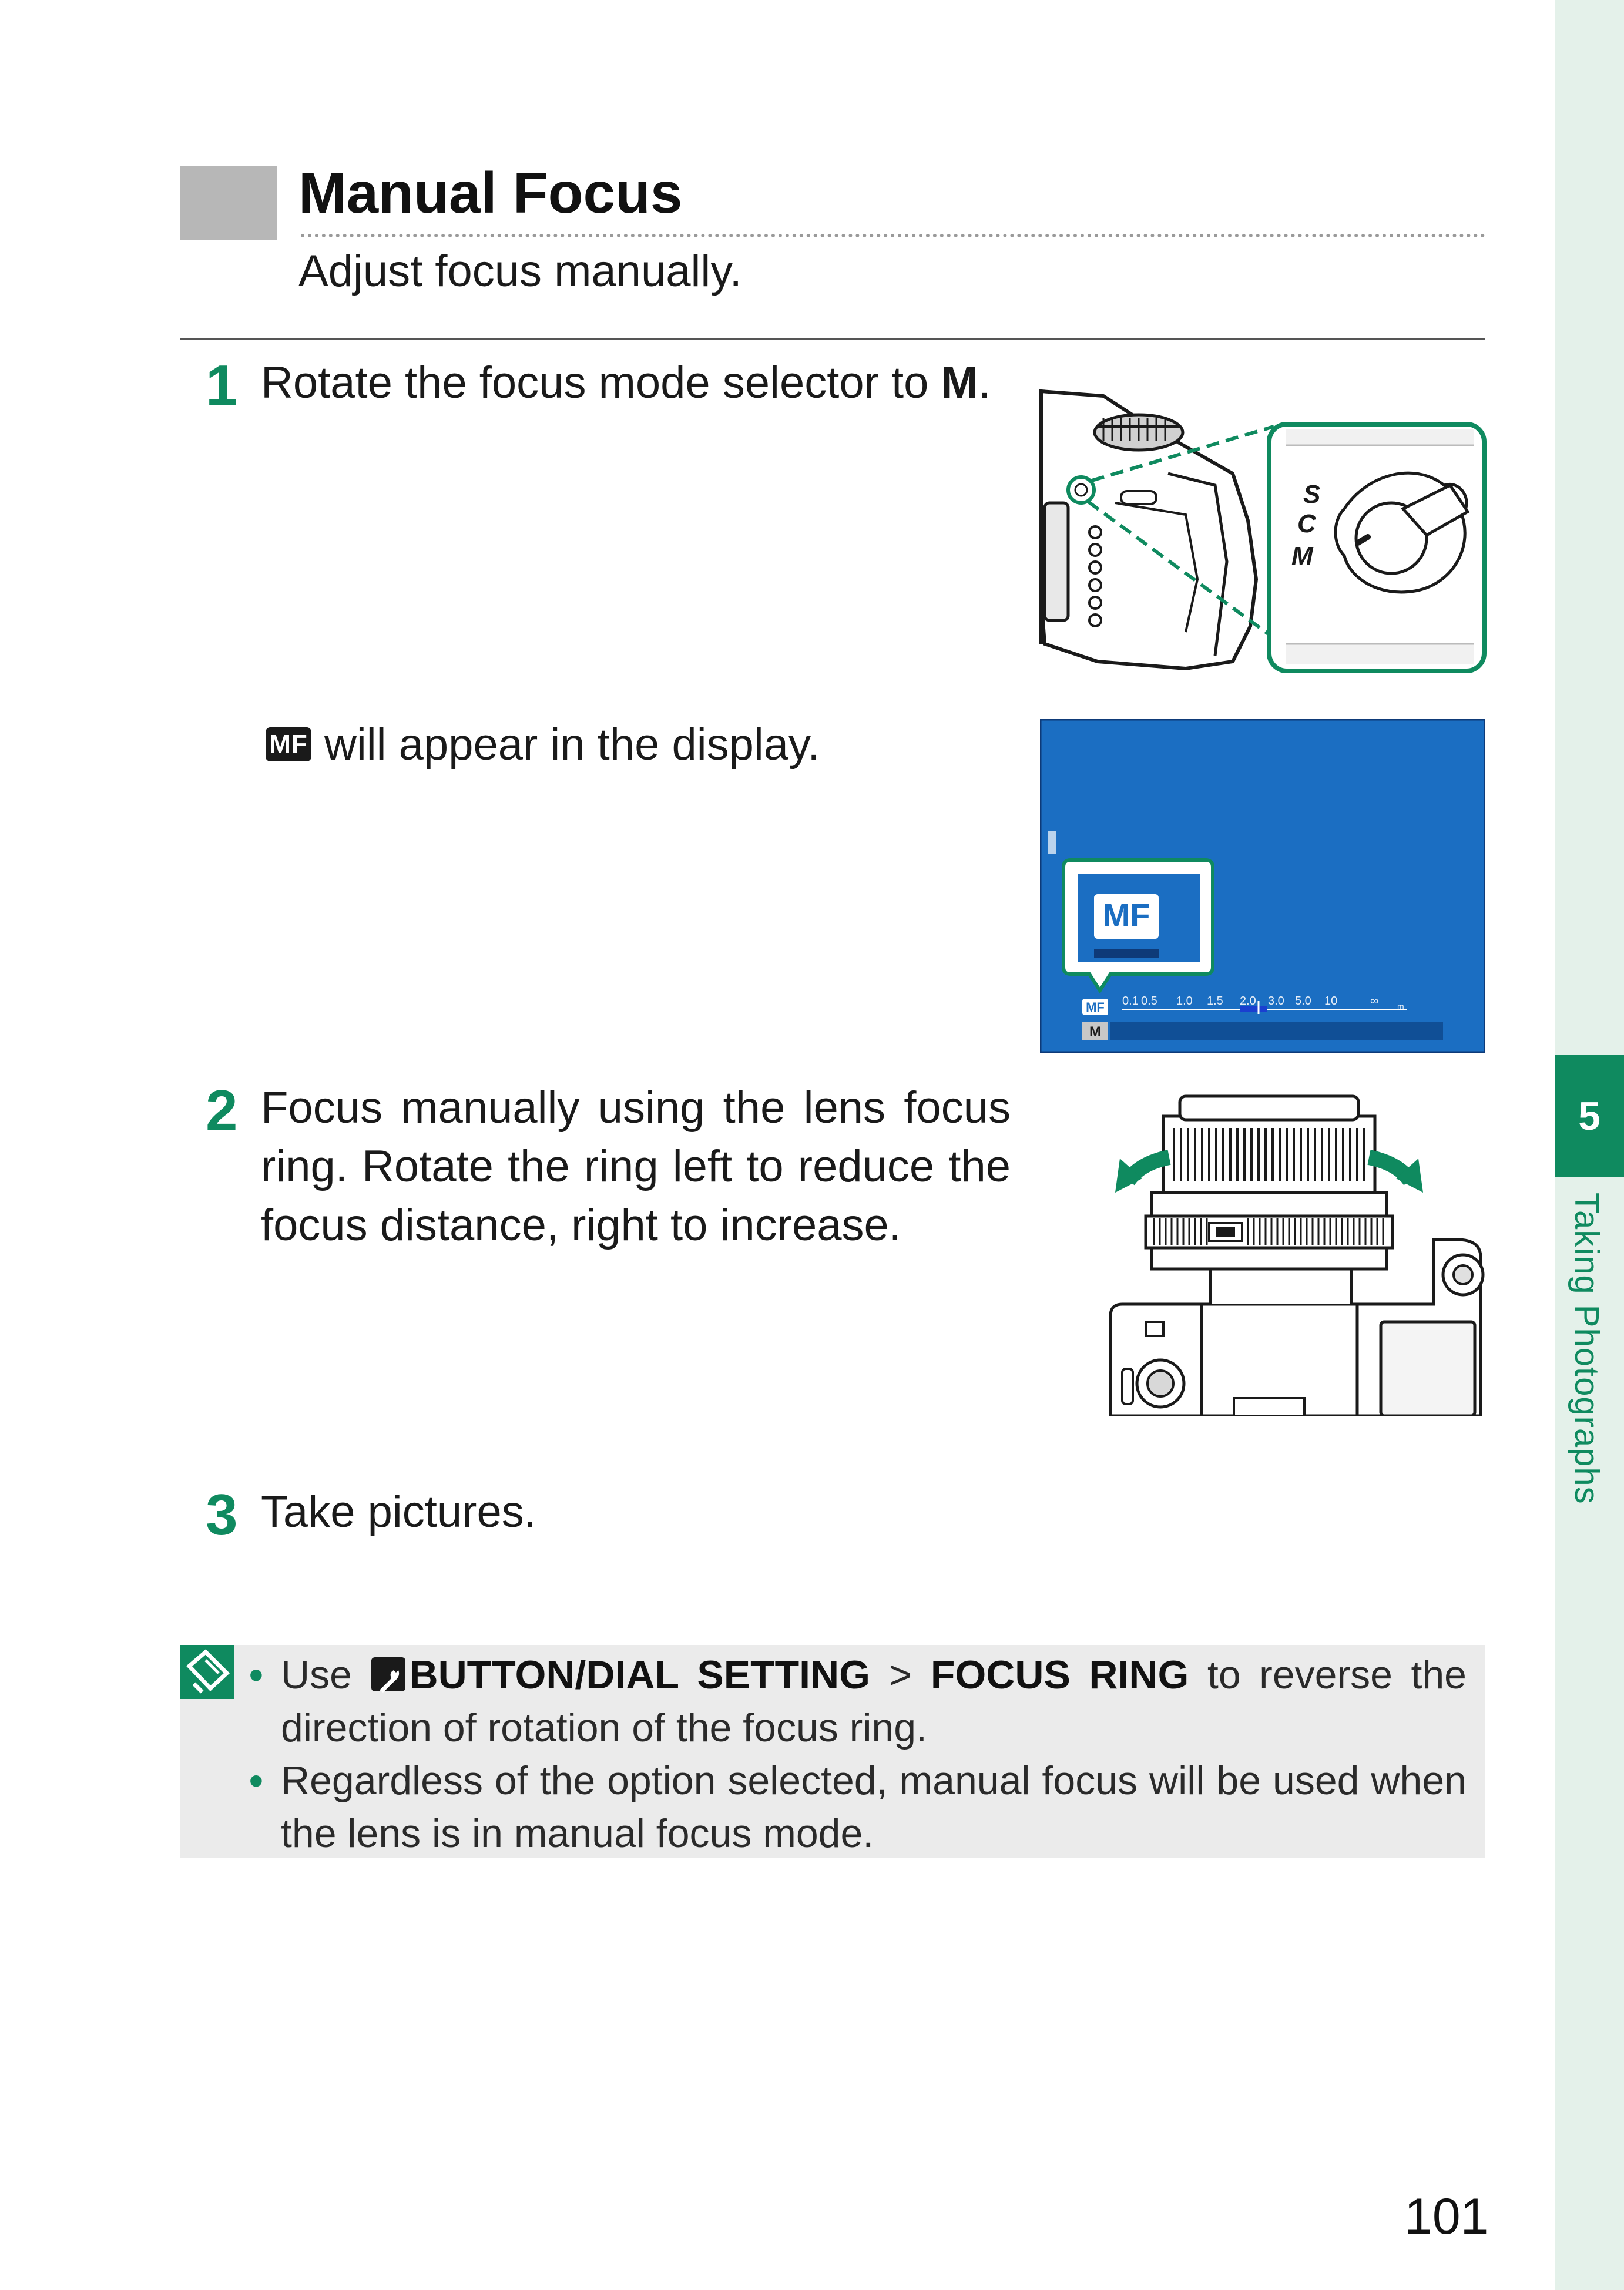  I want to click on step-1-mode-letter: M, so click(960, 383).